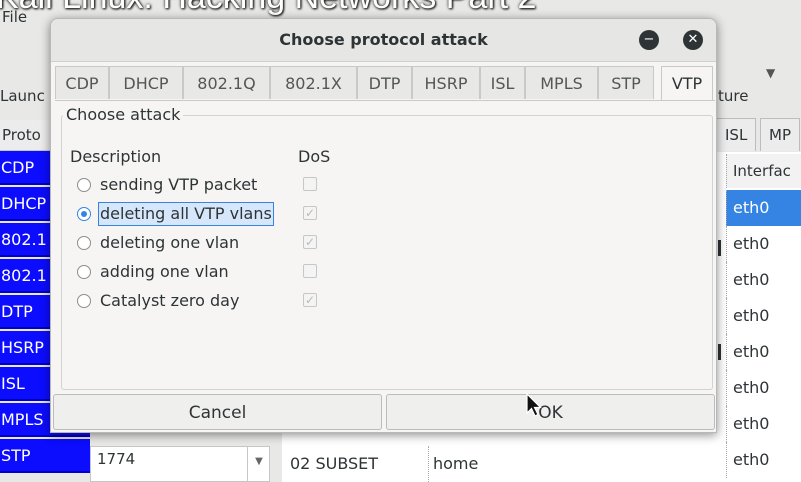  What do you see at coordinates (693, 40) in the screenshot?
I see `close-icon: ✕` at bounding box center [693, 40].